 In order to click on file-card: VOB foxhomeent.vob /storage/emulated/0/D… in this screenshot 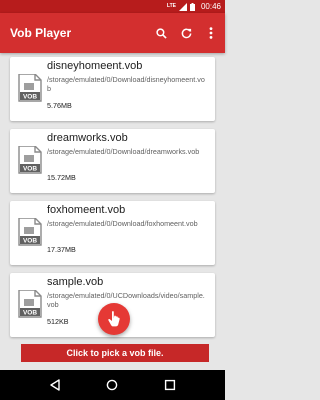, I will do `click(112, 233)`.